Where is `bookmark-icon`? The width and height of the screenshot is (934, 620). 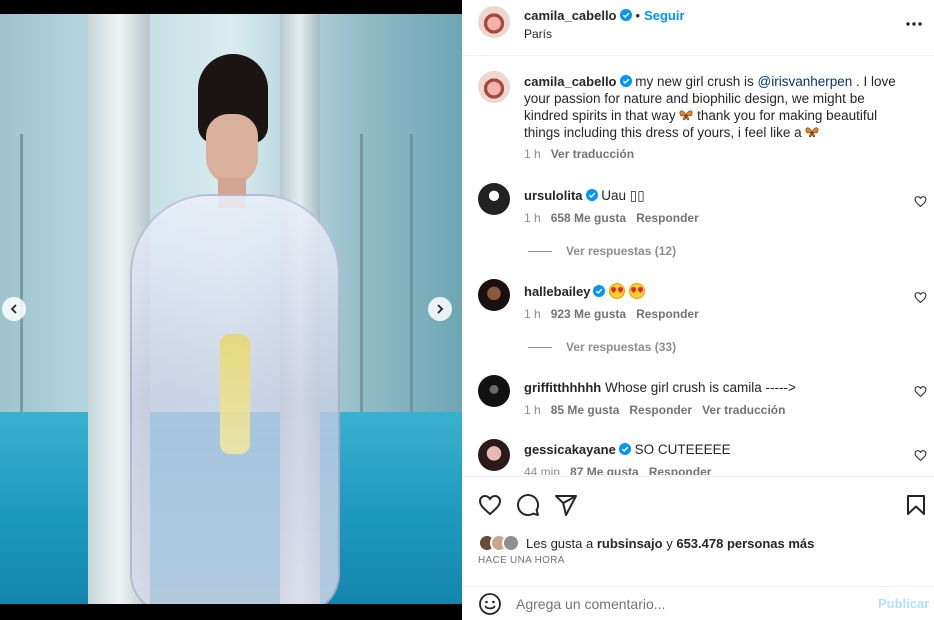 bookmark-icon is located at coordinates (916, 505).